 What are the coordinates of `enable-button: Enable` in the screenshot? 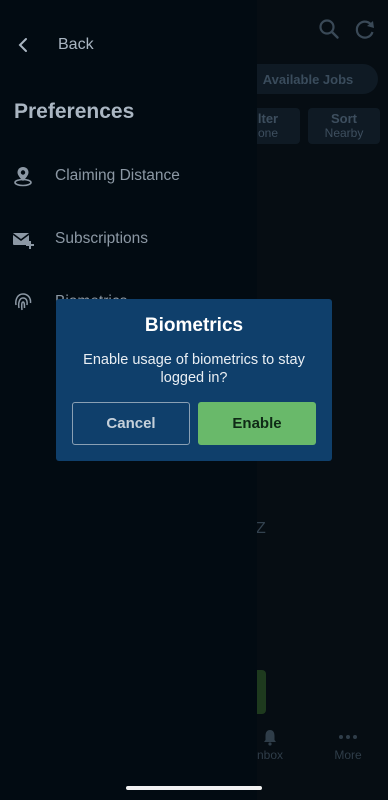 It's located at (257, 423).